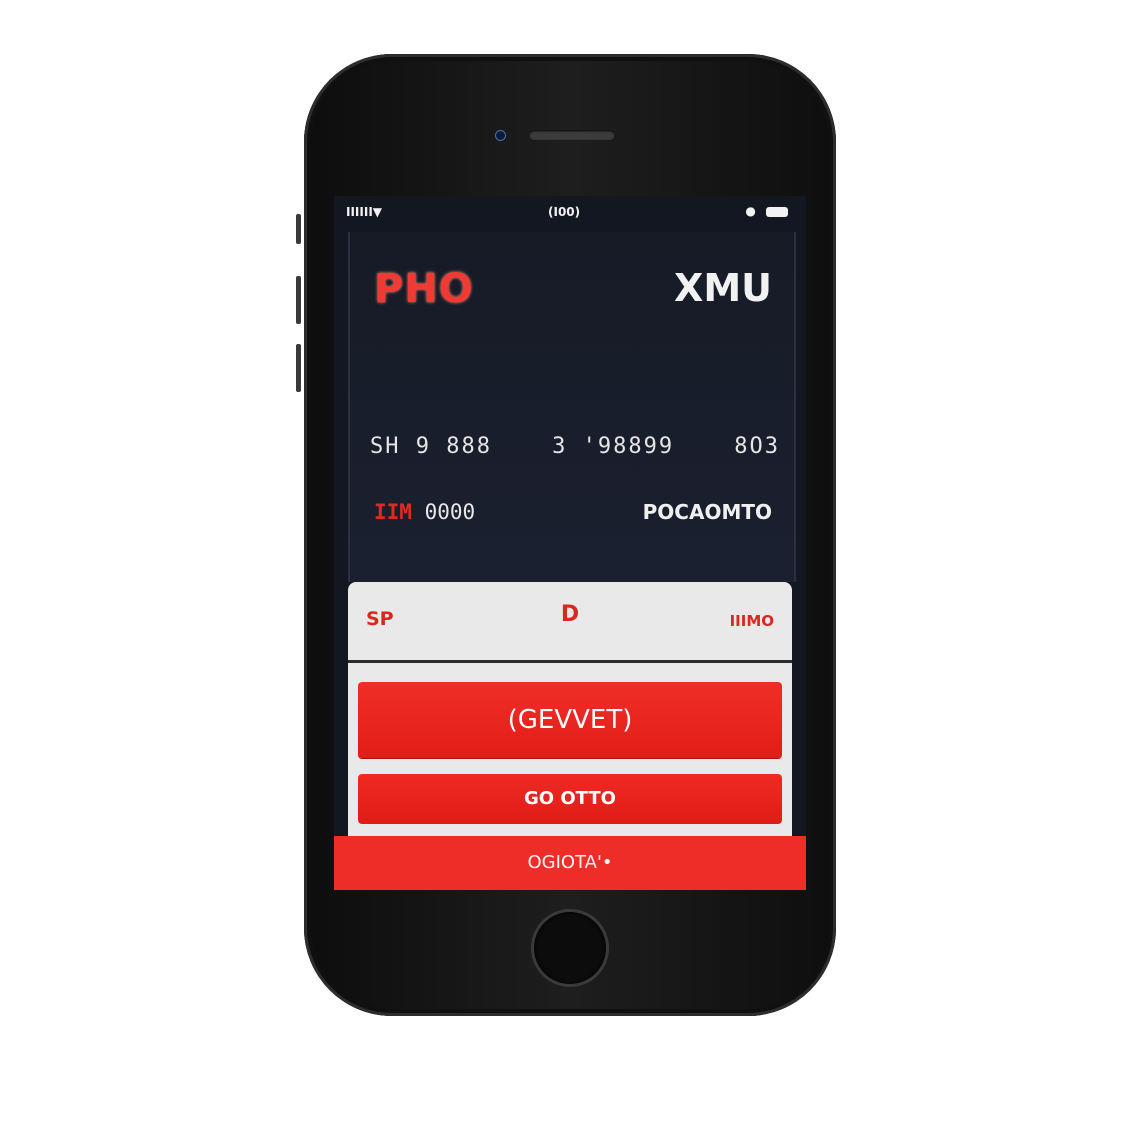 Image resolution: width=1140 pixels, height=1140 pixels. What do you see at coordinates (364, 212) in the screenshot?
I see `carrier-signal: IIIIII▼` at bounding box center [364, 212].